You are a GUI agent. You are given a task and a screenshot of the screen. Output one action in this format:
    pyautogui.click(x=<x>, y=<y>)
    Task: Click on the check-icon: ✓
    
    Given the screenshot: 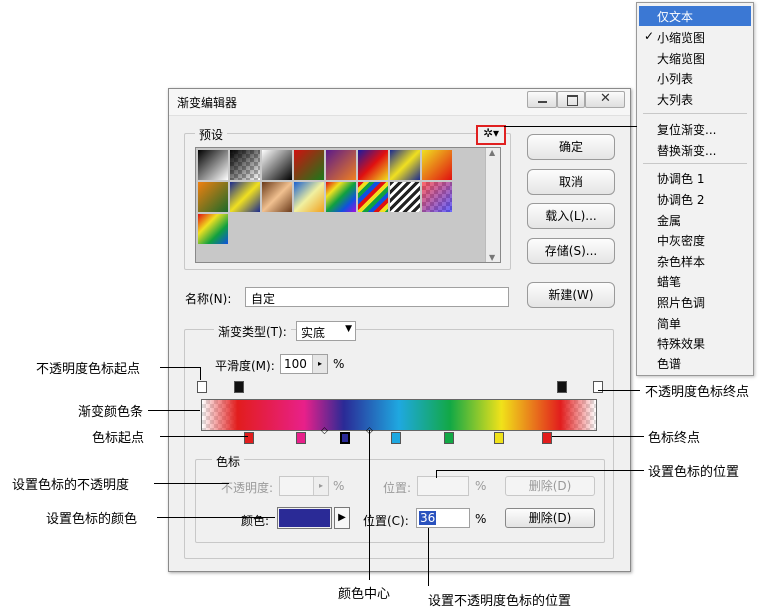 What is the action you would take?
    pyautogui.click(x=649, y=36)
    